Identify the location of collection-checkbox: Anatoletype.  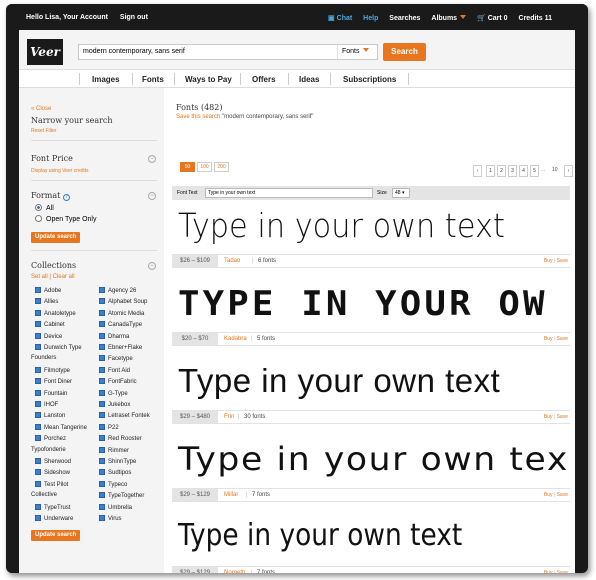
(55, 313).